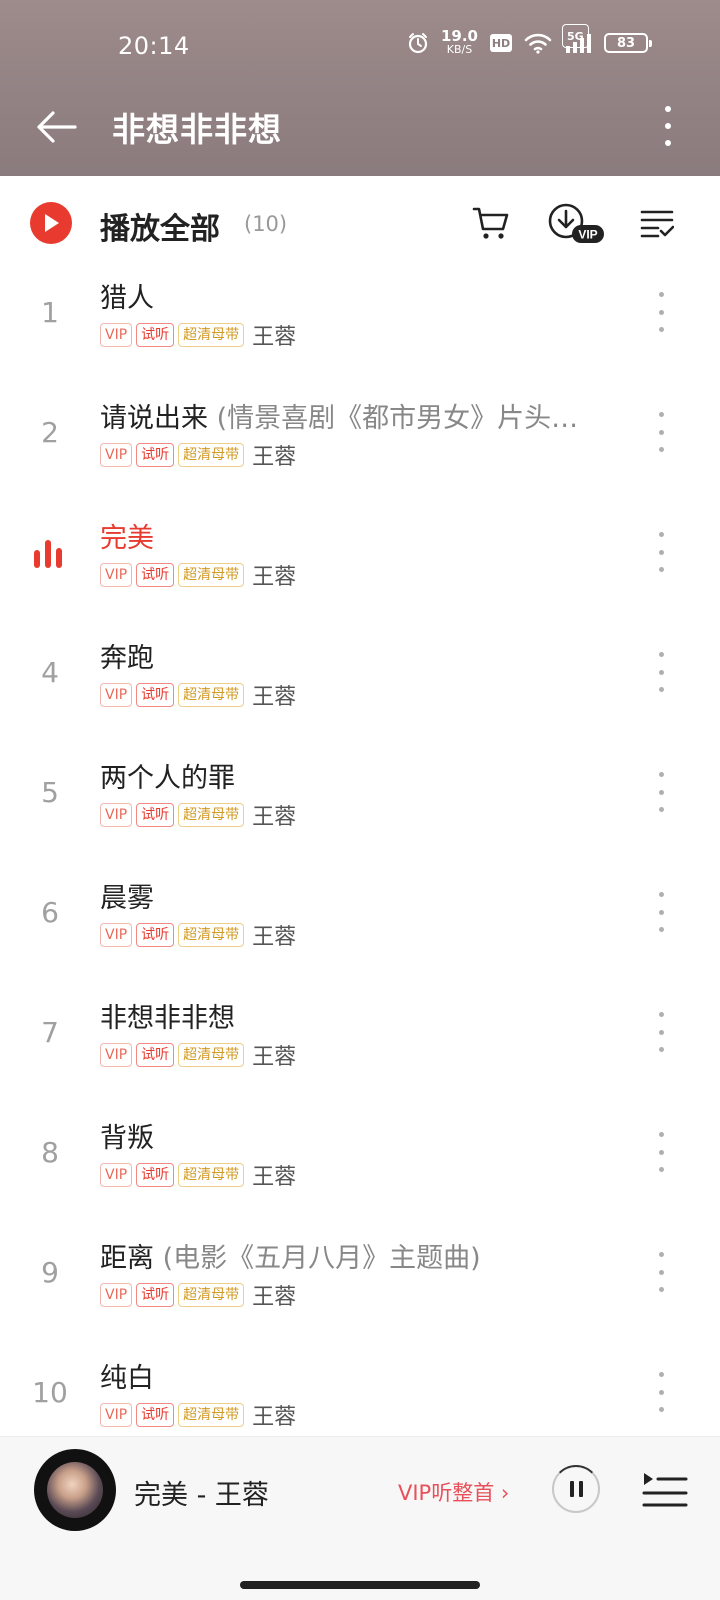 Image resolution: width=720 pixels, height=1600 pixels. I want to click on song-title: 背叛, so click(364, 1135).